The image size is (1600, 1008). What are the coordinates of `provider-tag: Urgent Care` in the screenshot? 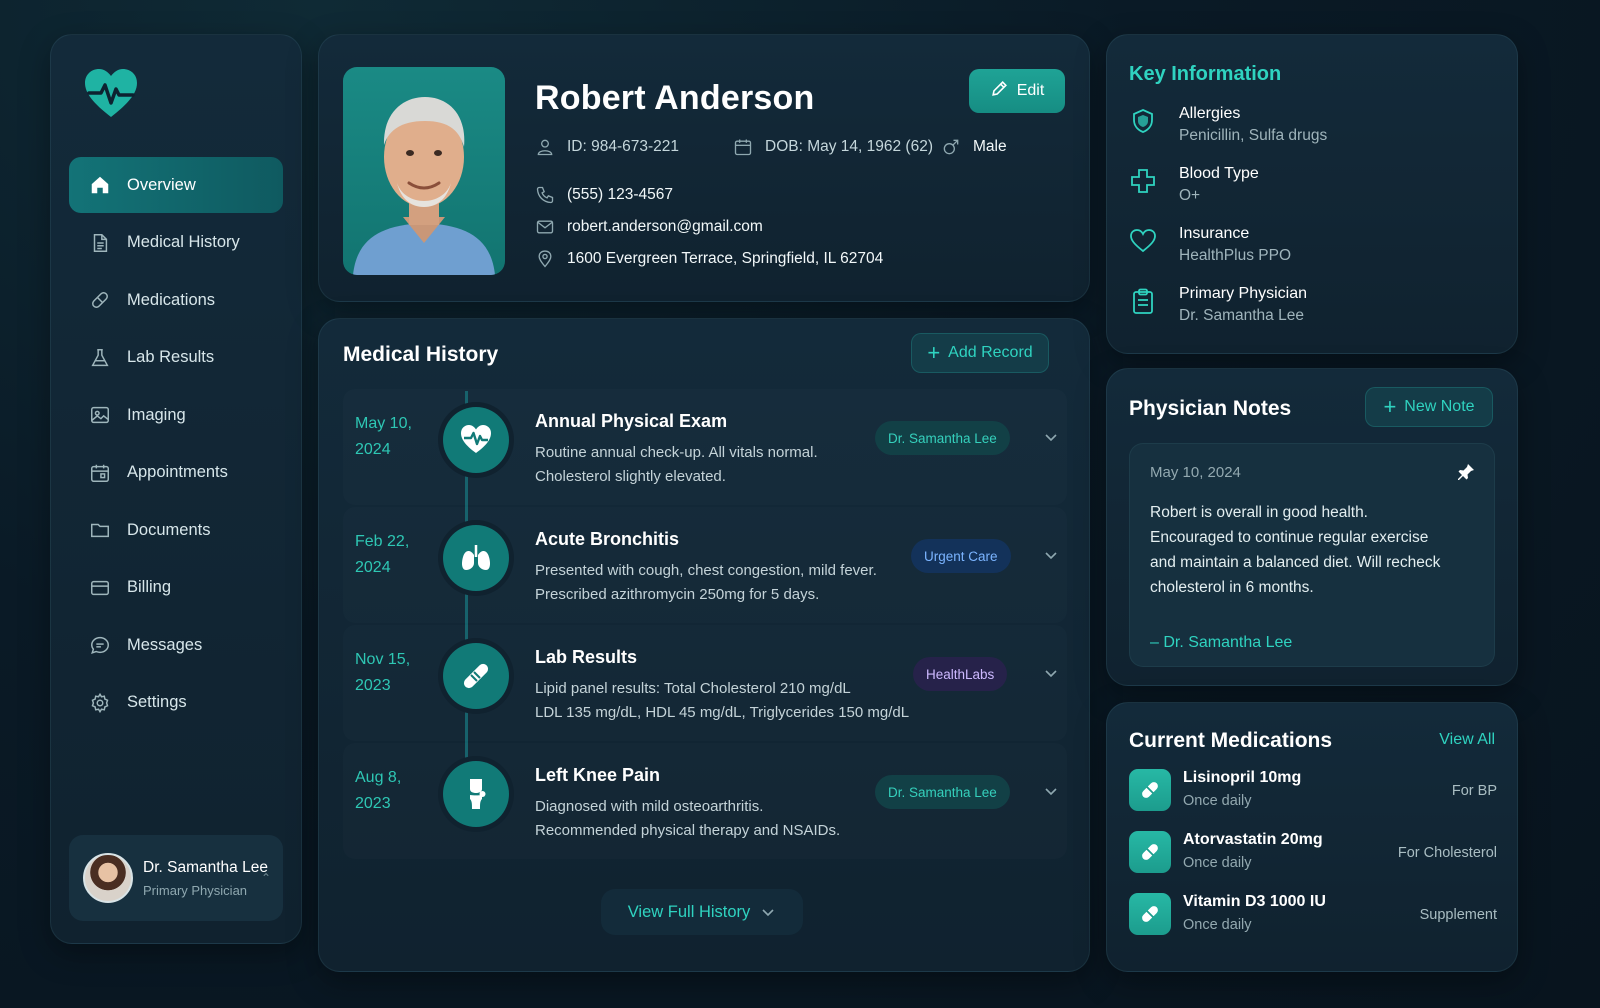 It's located at (961, 556).